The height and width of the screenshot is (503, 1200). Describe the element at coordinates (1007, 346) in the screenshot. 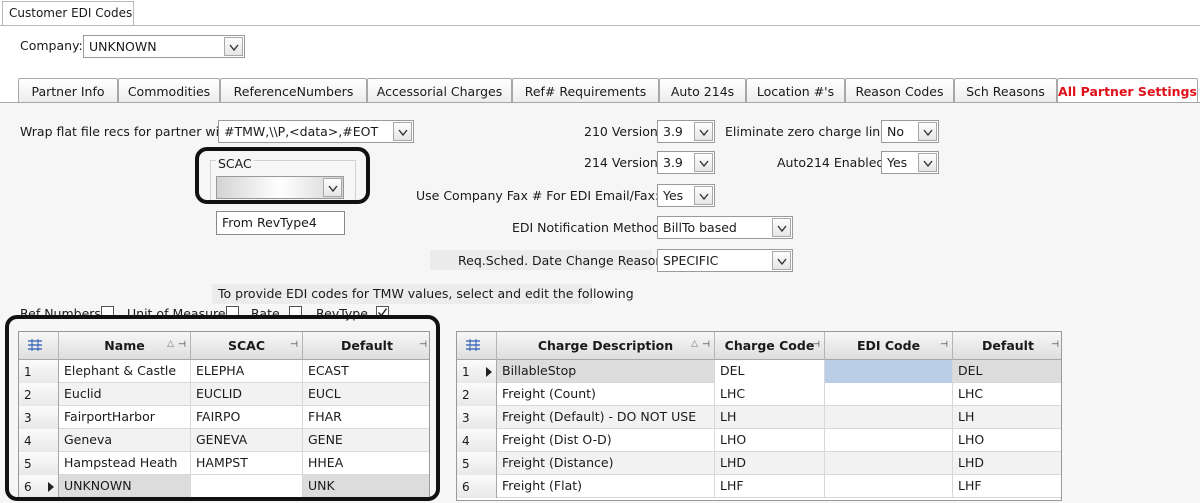

I see `column-header-default: Default ⊣` at that location.